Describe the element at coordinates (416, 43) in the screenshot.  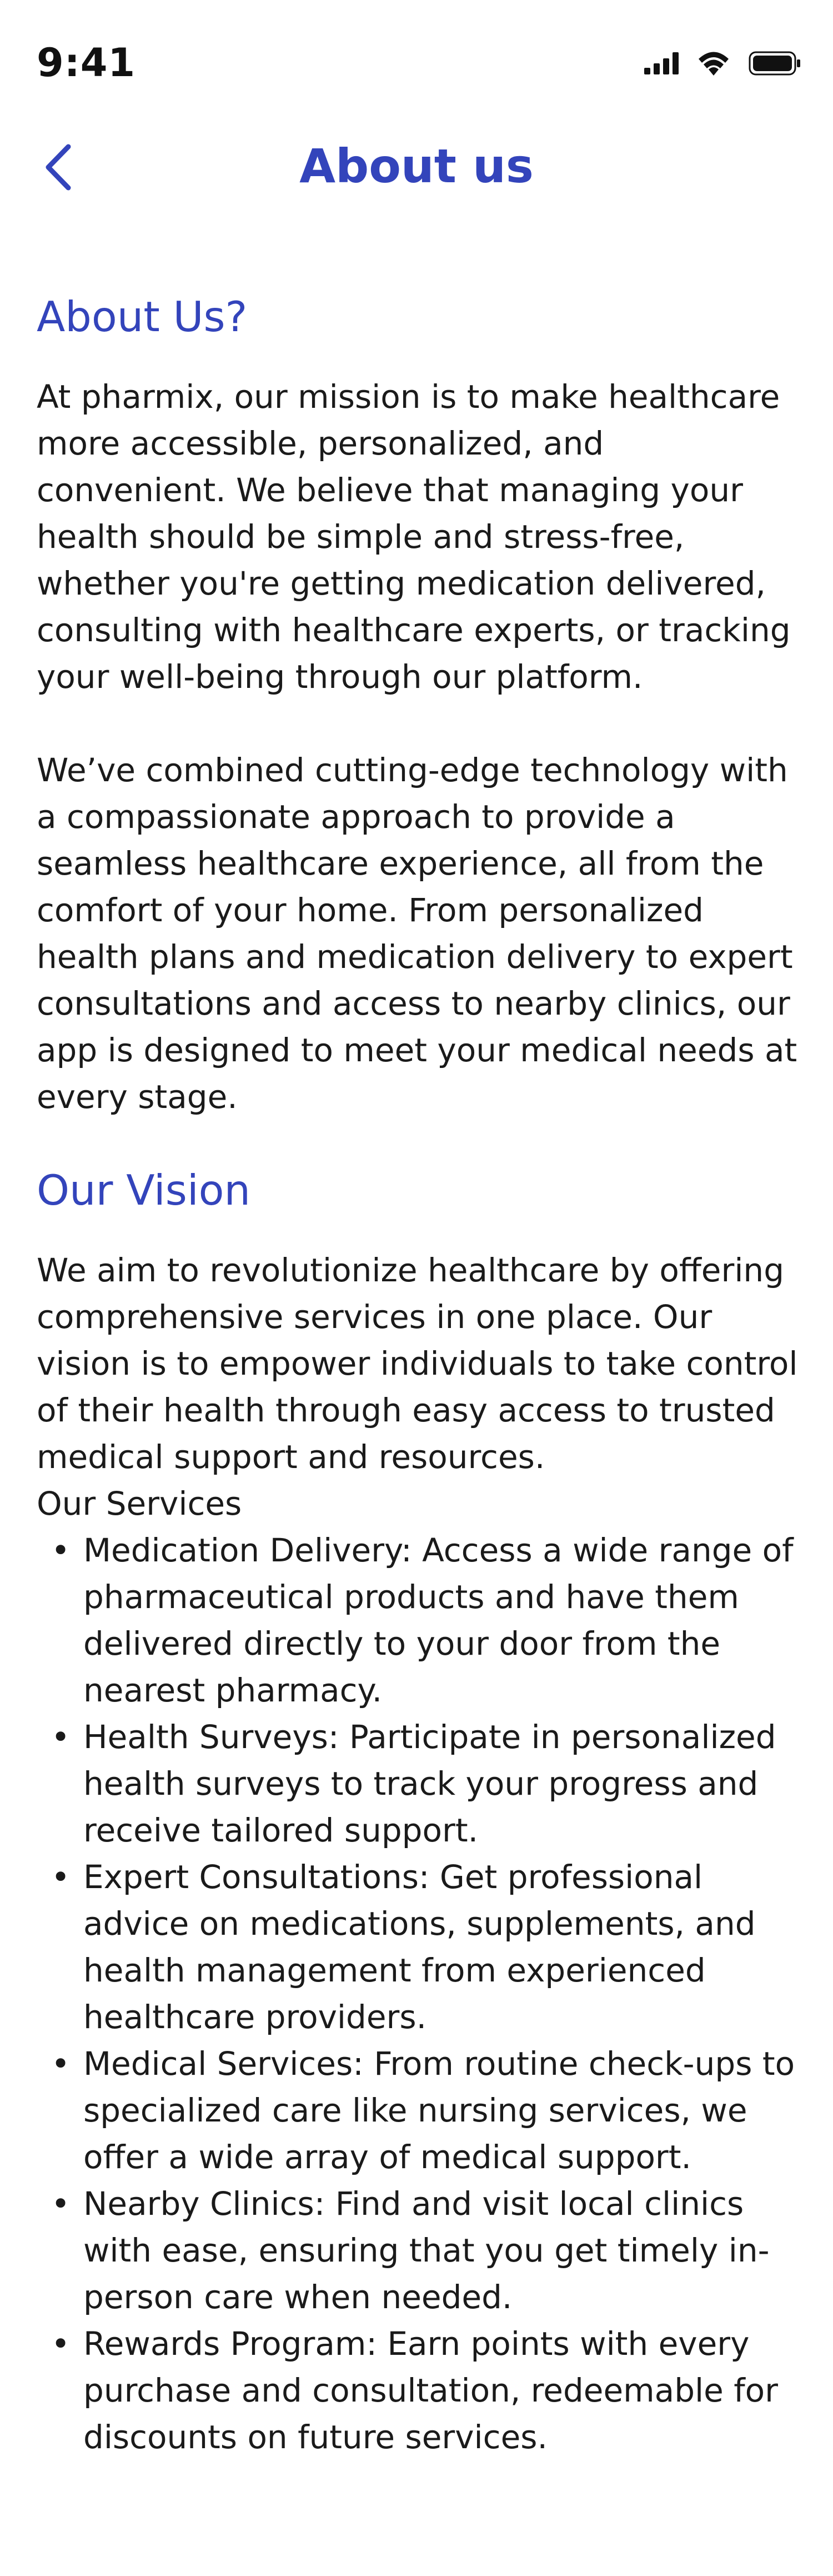
I see `status-bar: 9:41` at that location.